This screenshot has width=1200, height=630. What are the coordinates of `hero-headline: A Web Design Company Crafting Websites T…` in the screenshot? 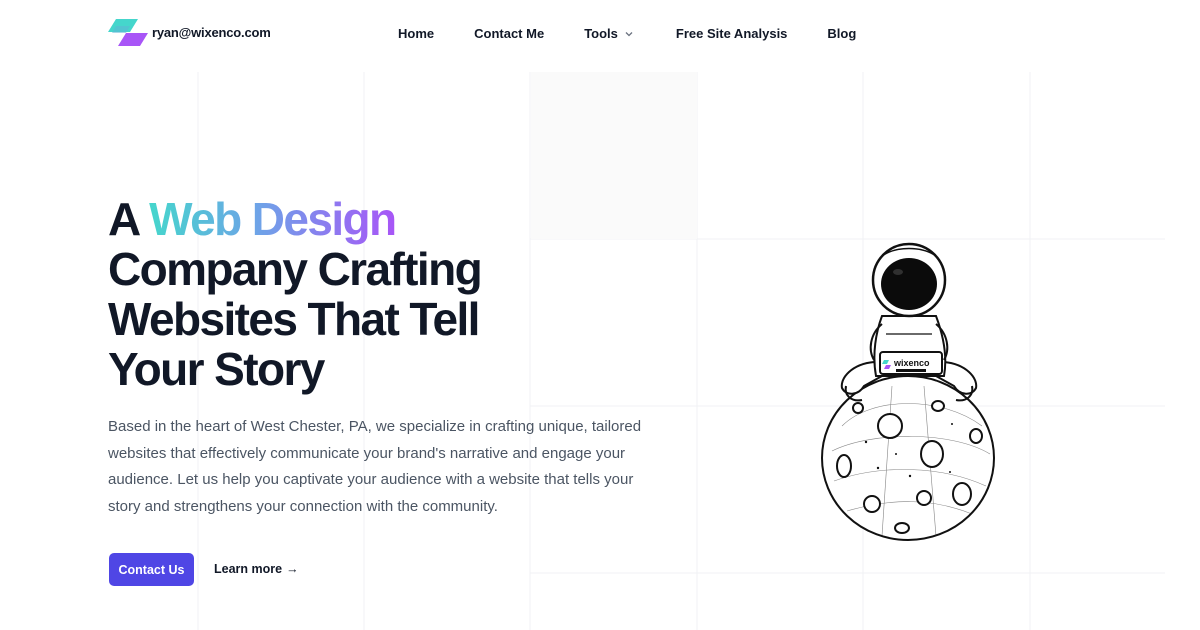 It's located at (368, 294).